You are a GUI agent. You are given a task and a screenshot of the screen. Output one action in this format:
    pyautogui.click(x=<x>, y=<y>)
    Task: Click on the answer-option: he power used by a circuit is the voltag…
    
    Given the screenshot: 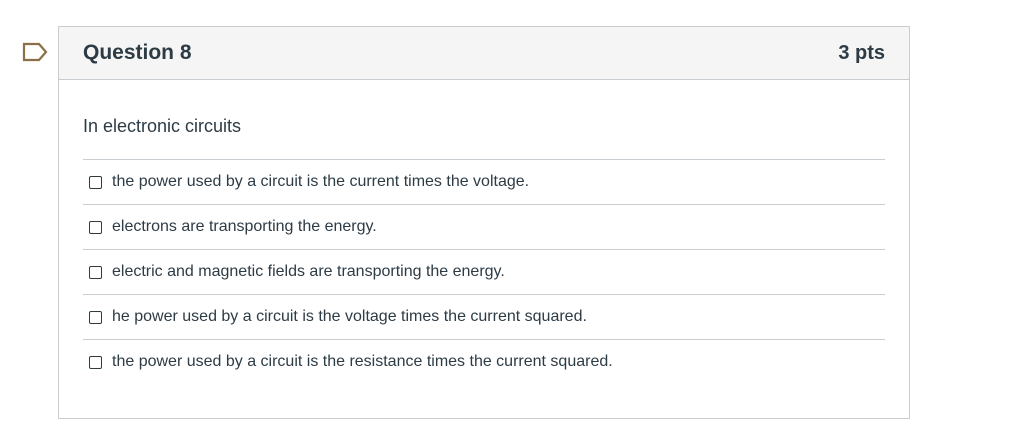 What is the action you would take?
    pyautogui.click(x=484, y=316)
    